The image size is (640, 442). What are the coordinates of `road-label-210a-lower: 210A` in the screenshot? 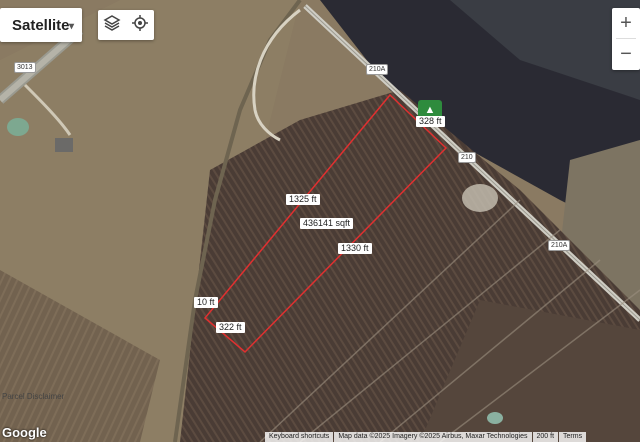 It's located at (559, 245).